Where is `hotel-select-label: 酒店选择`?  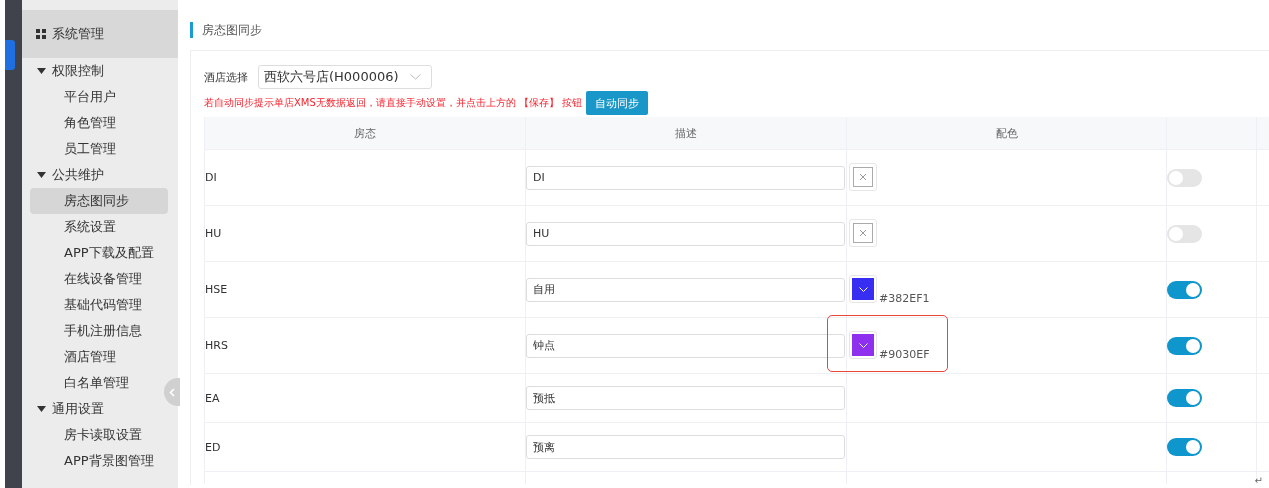 hotel-select-label: 酒店选择 is located at coordinates (226, 77).